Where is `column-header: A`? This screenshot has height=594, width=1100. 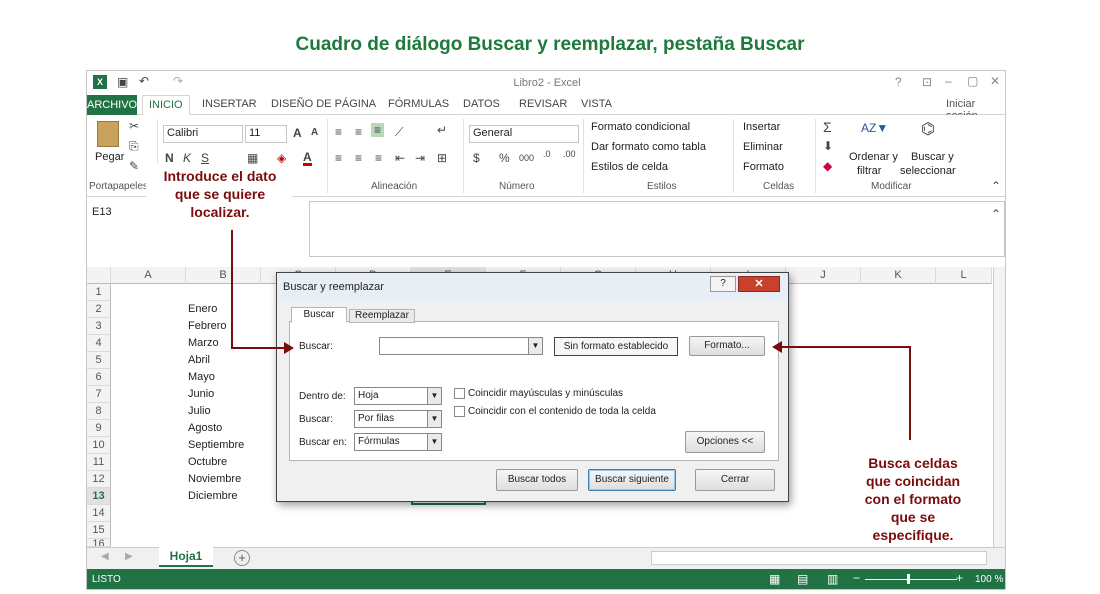 column-header: A is located at coordinates (148, 275).